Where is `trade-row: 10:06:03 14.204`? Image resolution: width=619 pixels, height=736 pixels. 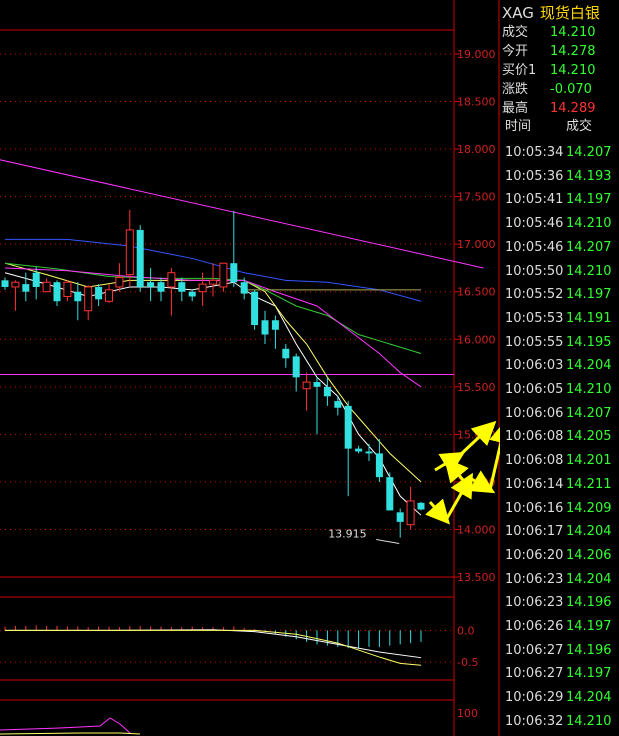
trade-row: 10:06:03 14.204 is located at coordinates (559, 366).